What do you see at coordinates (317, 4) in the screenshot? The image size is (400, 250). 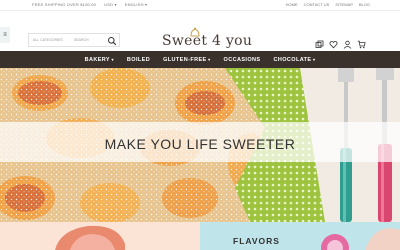 I see `top-link-contact: CONTACT US` at bounding box center [317, 4].